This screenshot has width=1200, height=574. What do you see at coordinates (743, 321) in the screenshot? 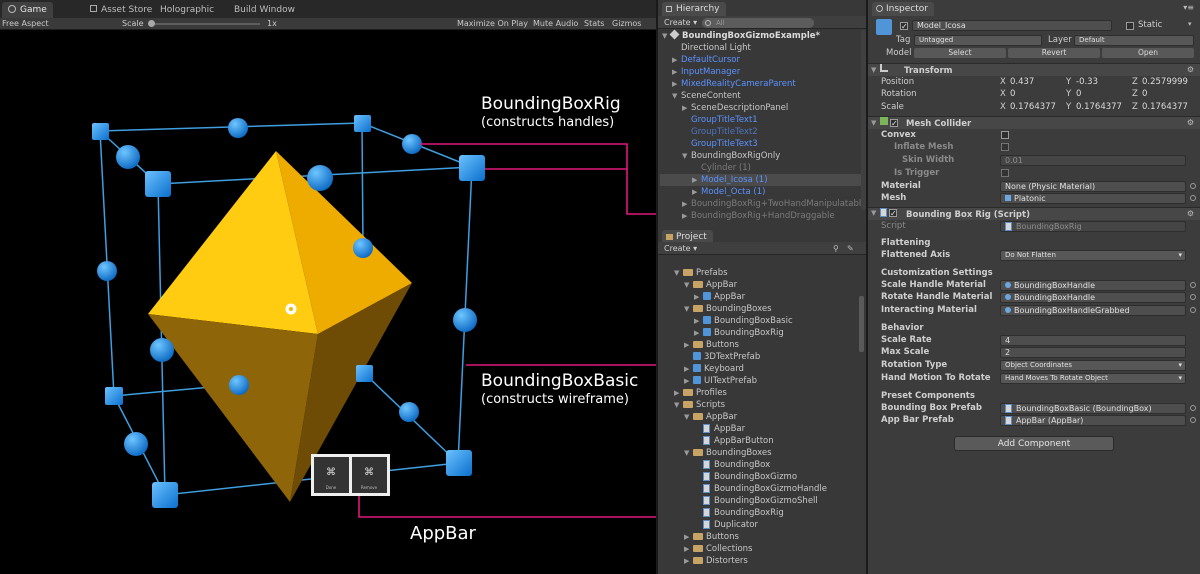
I see `project-item: ▶ BoundingBoxBasic` at bounding box center [743, 321].